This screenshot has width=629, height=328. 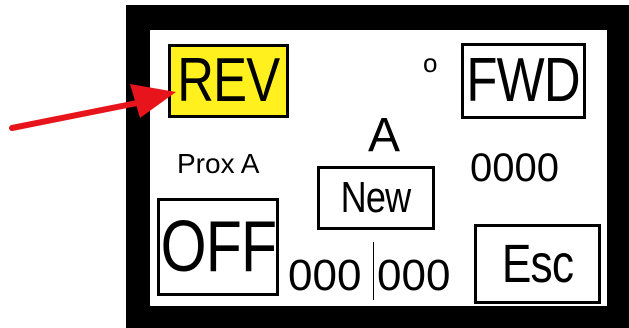 What do you see at coordinates (514, 168) in the screenshot?
I see `counter-value: 0000` at bounding box center [514, 168].